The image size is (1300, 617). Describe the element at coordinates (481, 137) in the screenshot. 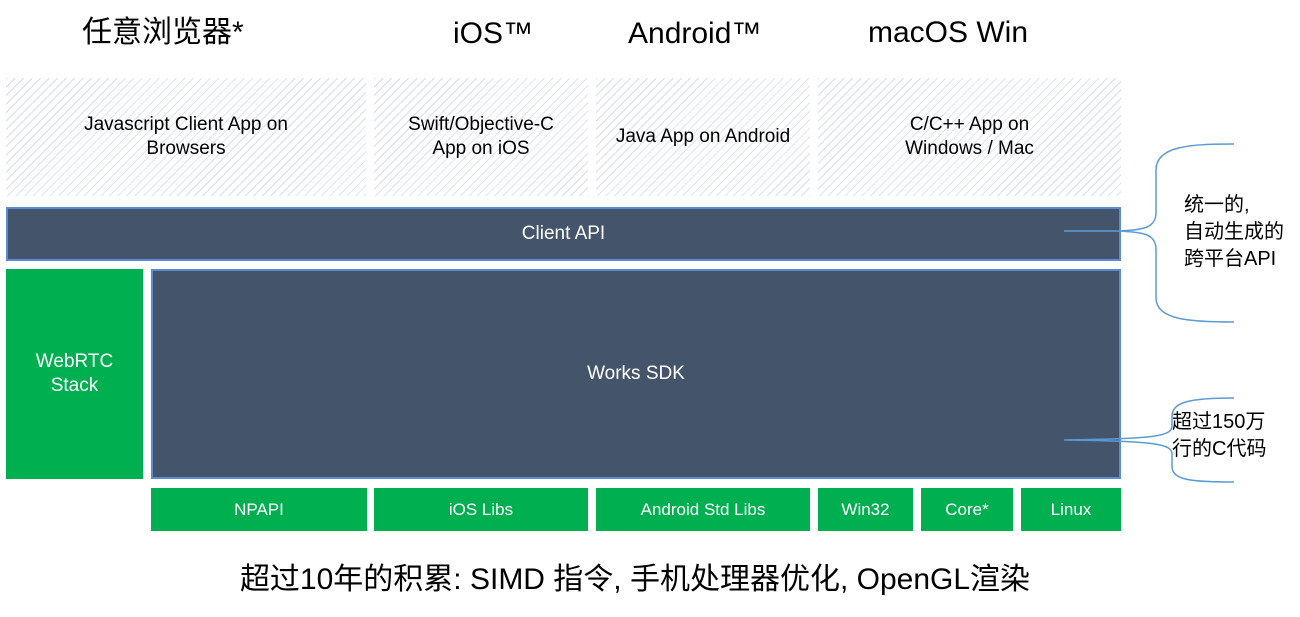

I see `app-box-swift: Swift/Objective-C App on iOS` at that location.